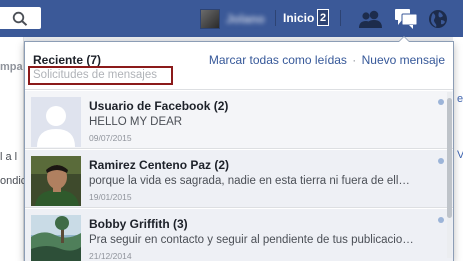 This screenshot has width=463, height=261. I want to click on message-requests-link: Solicitudes de mensajes, so click(100, 75).